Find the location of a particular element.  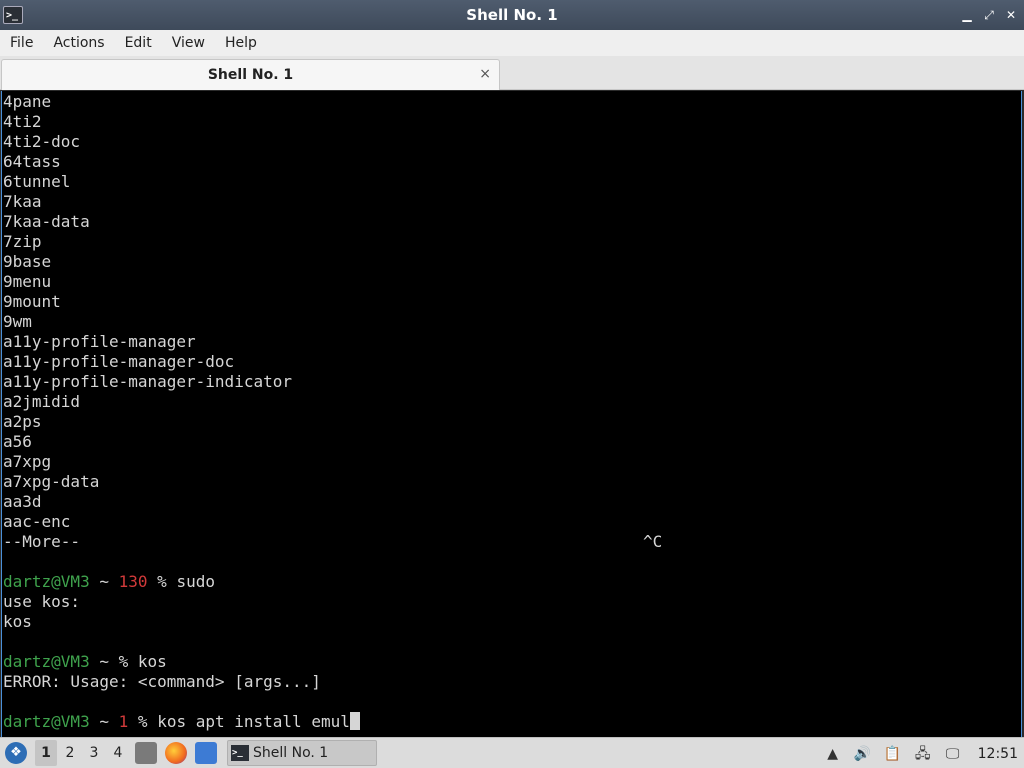

menu-help: Help is located at coordinates (241, 43).